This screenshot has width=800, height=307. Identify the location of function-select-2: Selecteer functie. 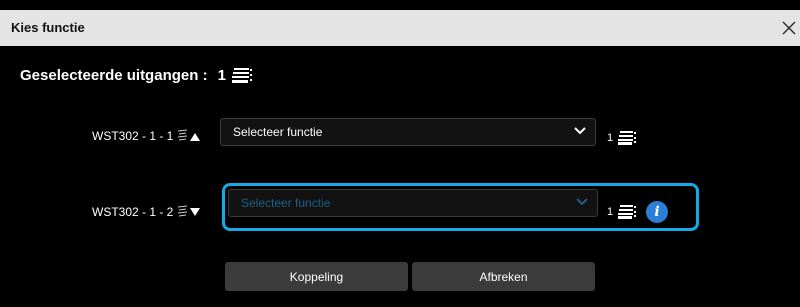
(413, 203).